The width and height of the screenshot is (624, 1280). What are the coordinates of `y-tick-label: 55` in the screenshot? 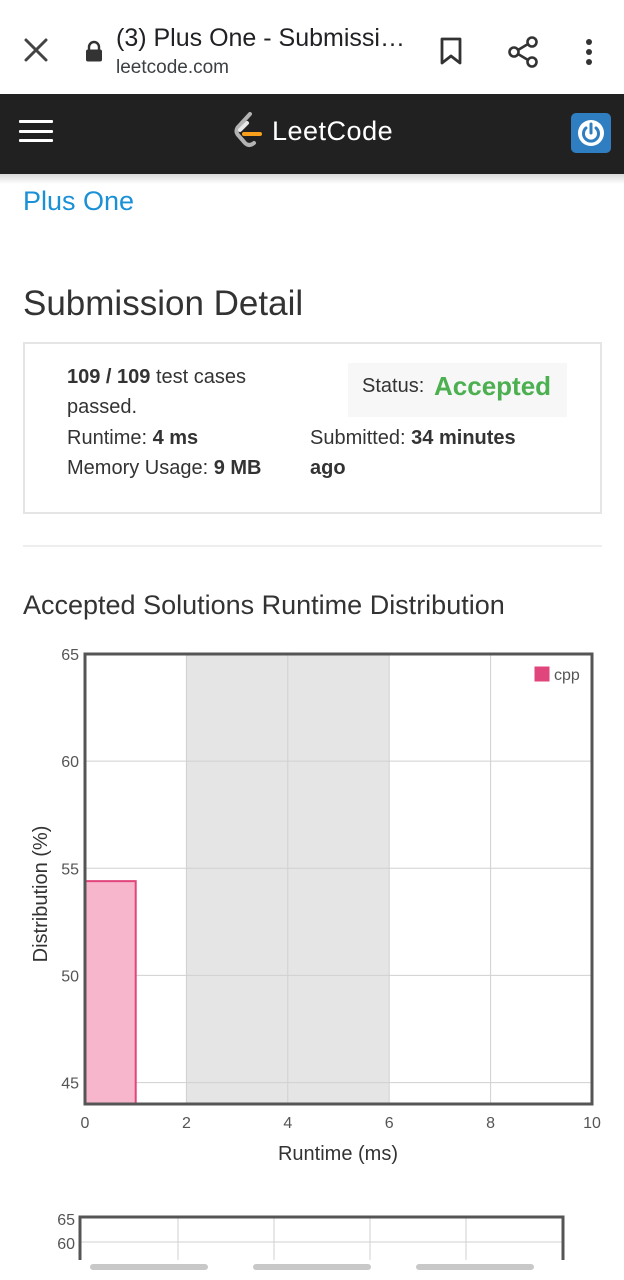 It's located at (70, 869).